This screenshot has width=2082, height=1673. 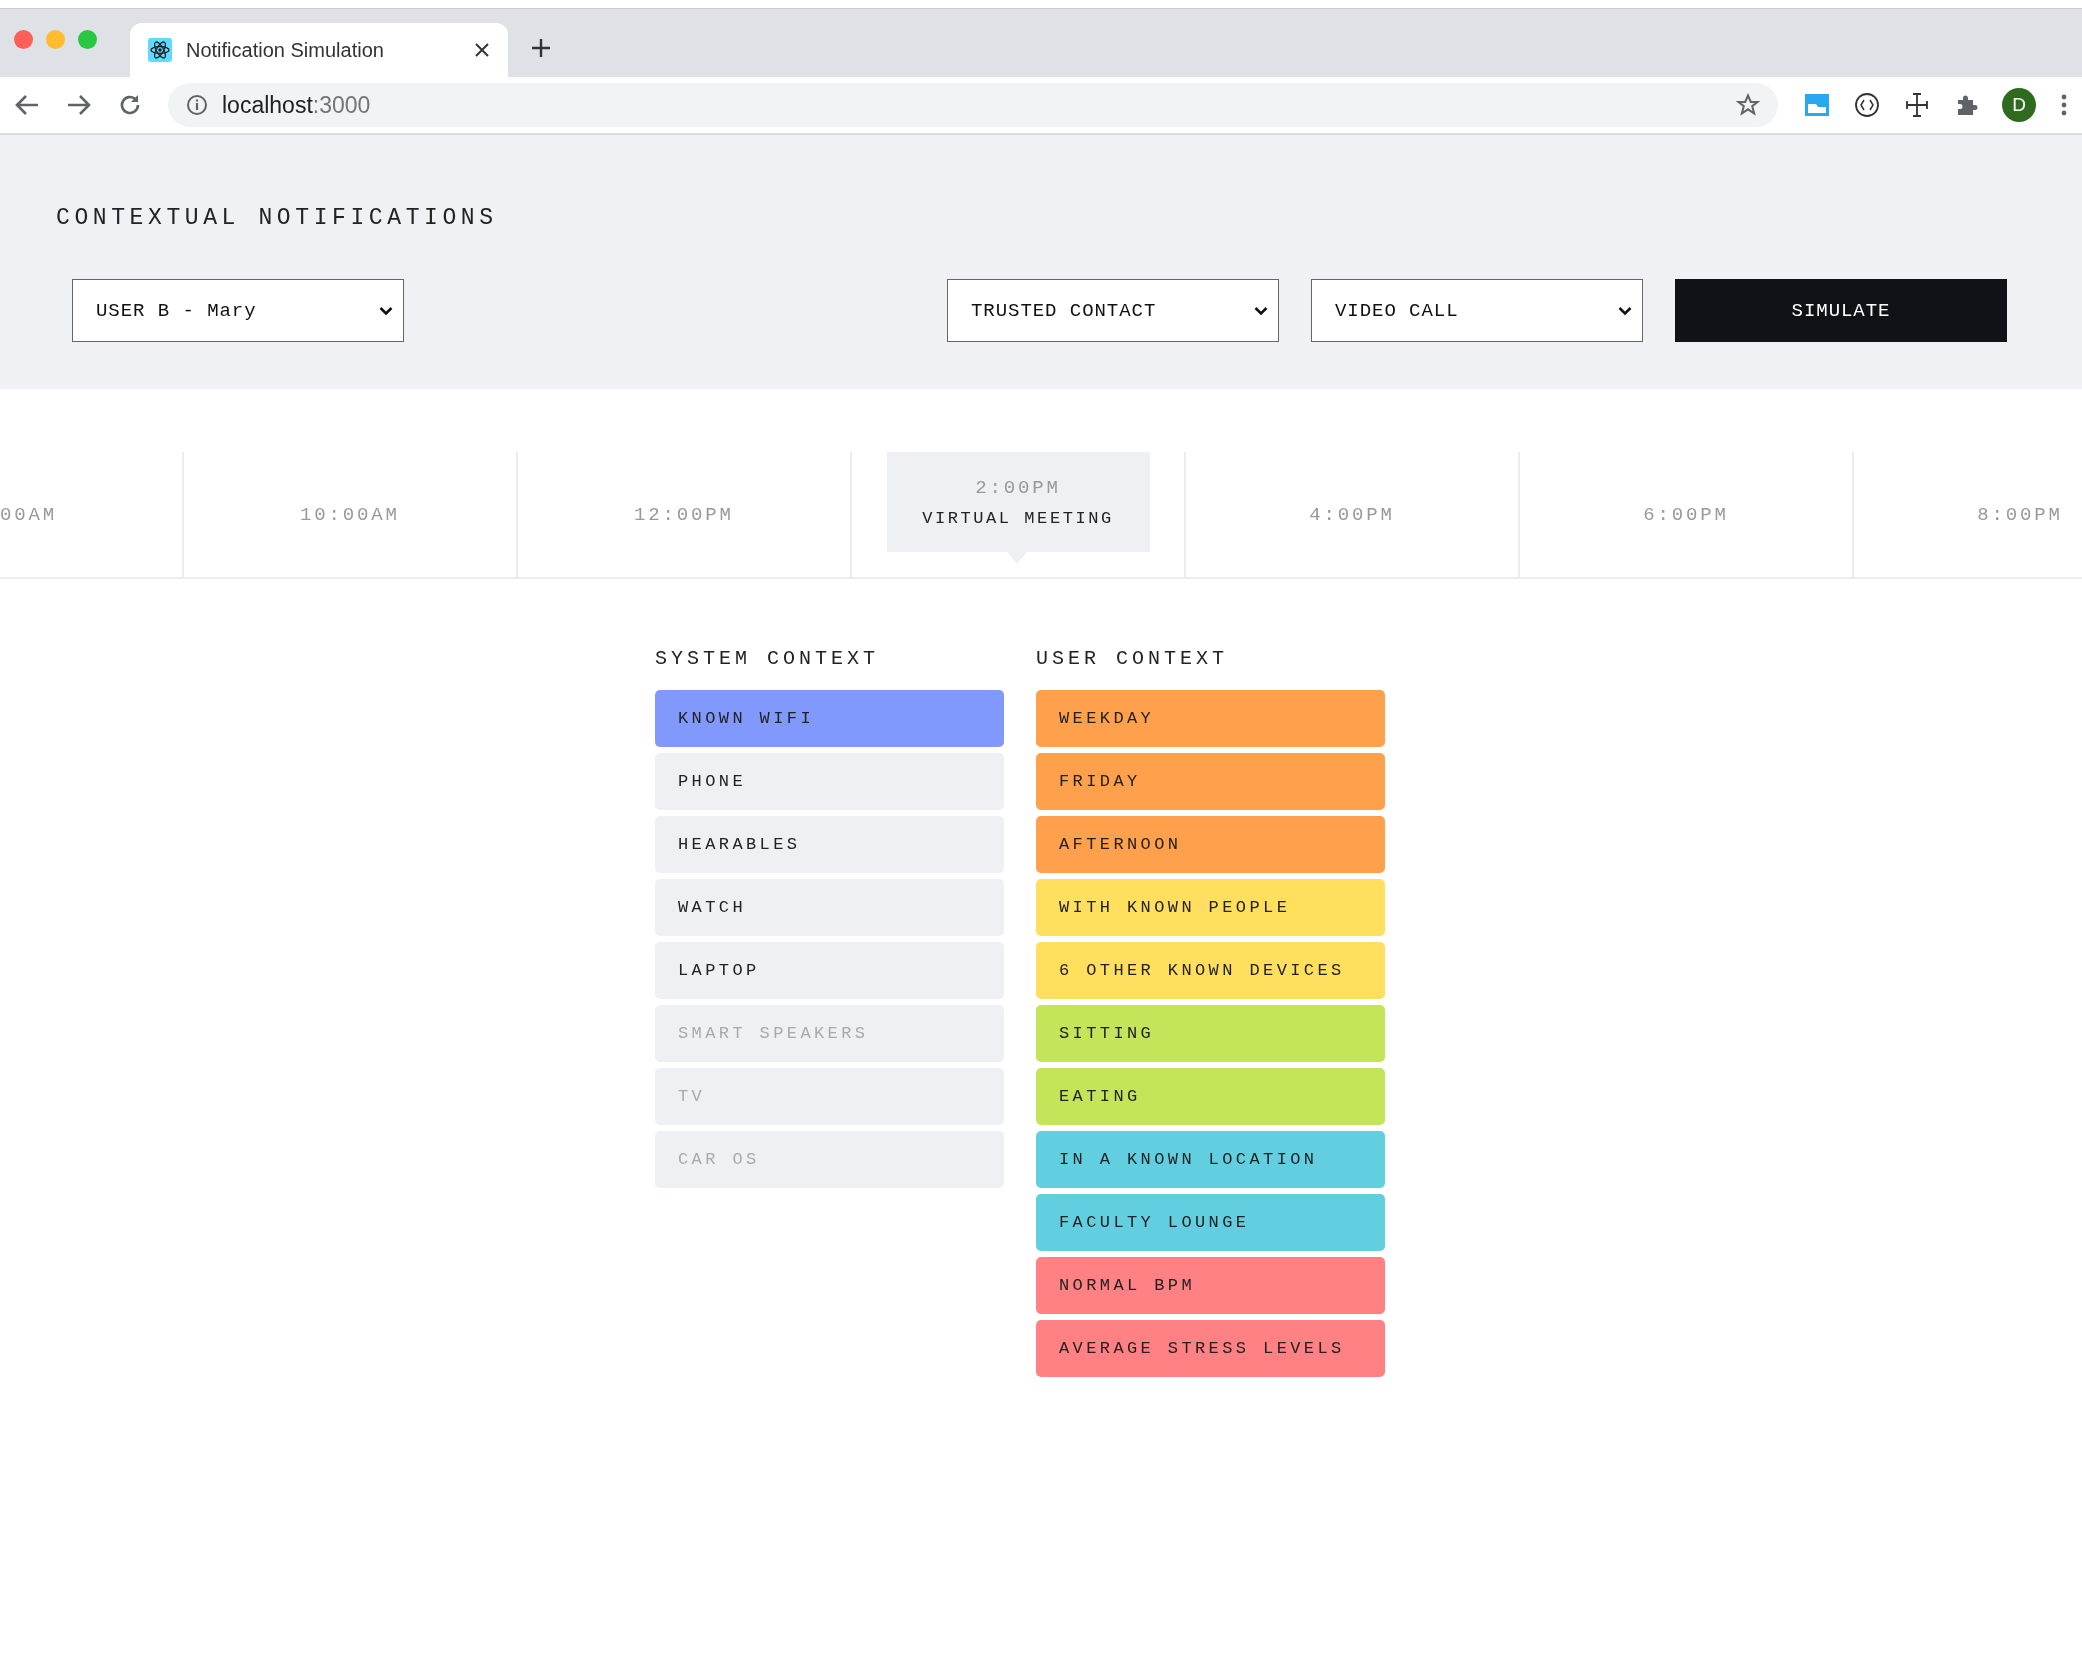 What do you see at coordinates (197, 105) in the screenshot?
I see `info-icon` at bounding box center [197, 105].